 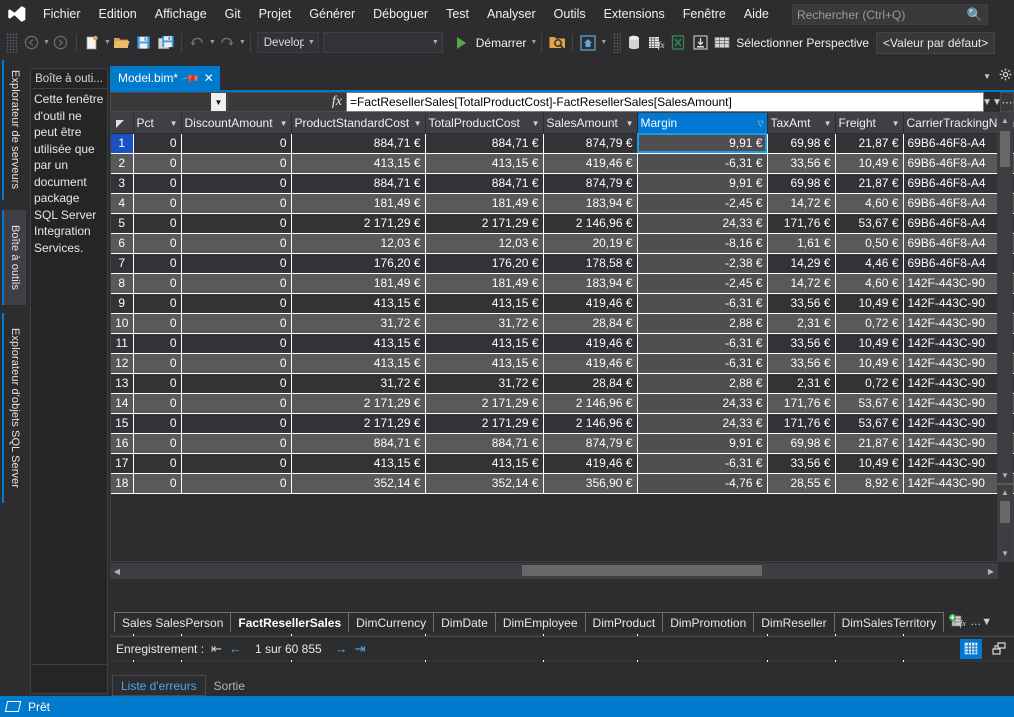 What do you see at coordinates (590, 483) in the screenshot?
I see `cell-salesamount: 356,90 €` at bounding box center [590, 483].